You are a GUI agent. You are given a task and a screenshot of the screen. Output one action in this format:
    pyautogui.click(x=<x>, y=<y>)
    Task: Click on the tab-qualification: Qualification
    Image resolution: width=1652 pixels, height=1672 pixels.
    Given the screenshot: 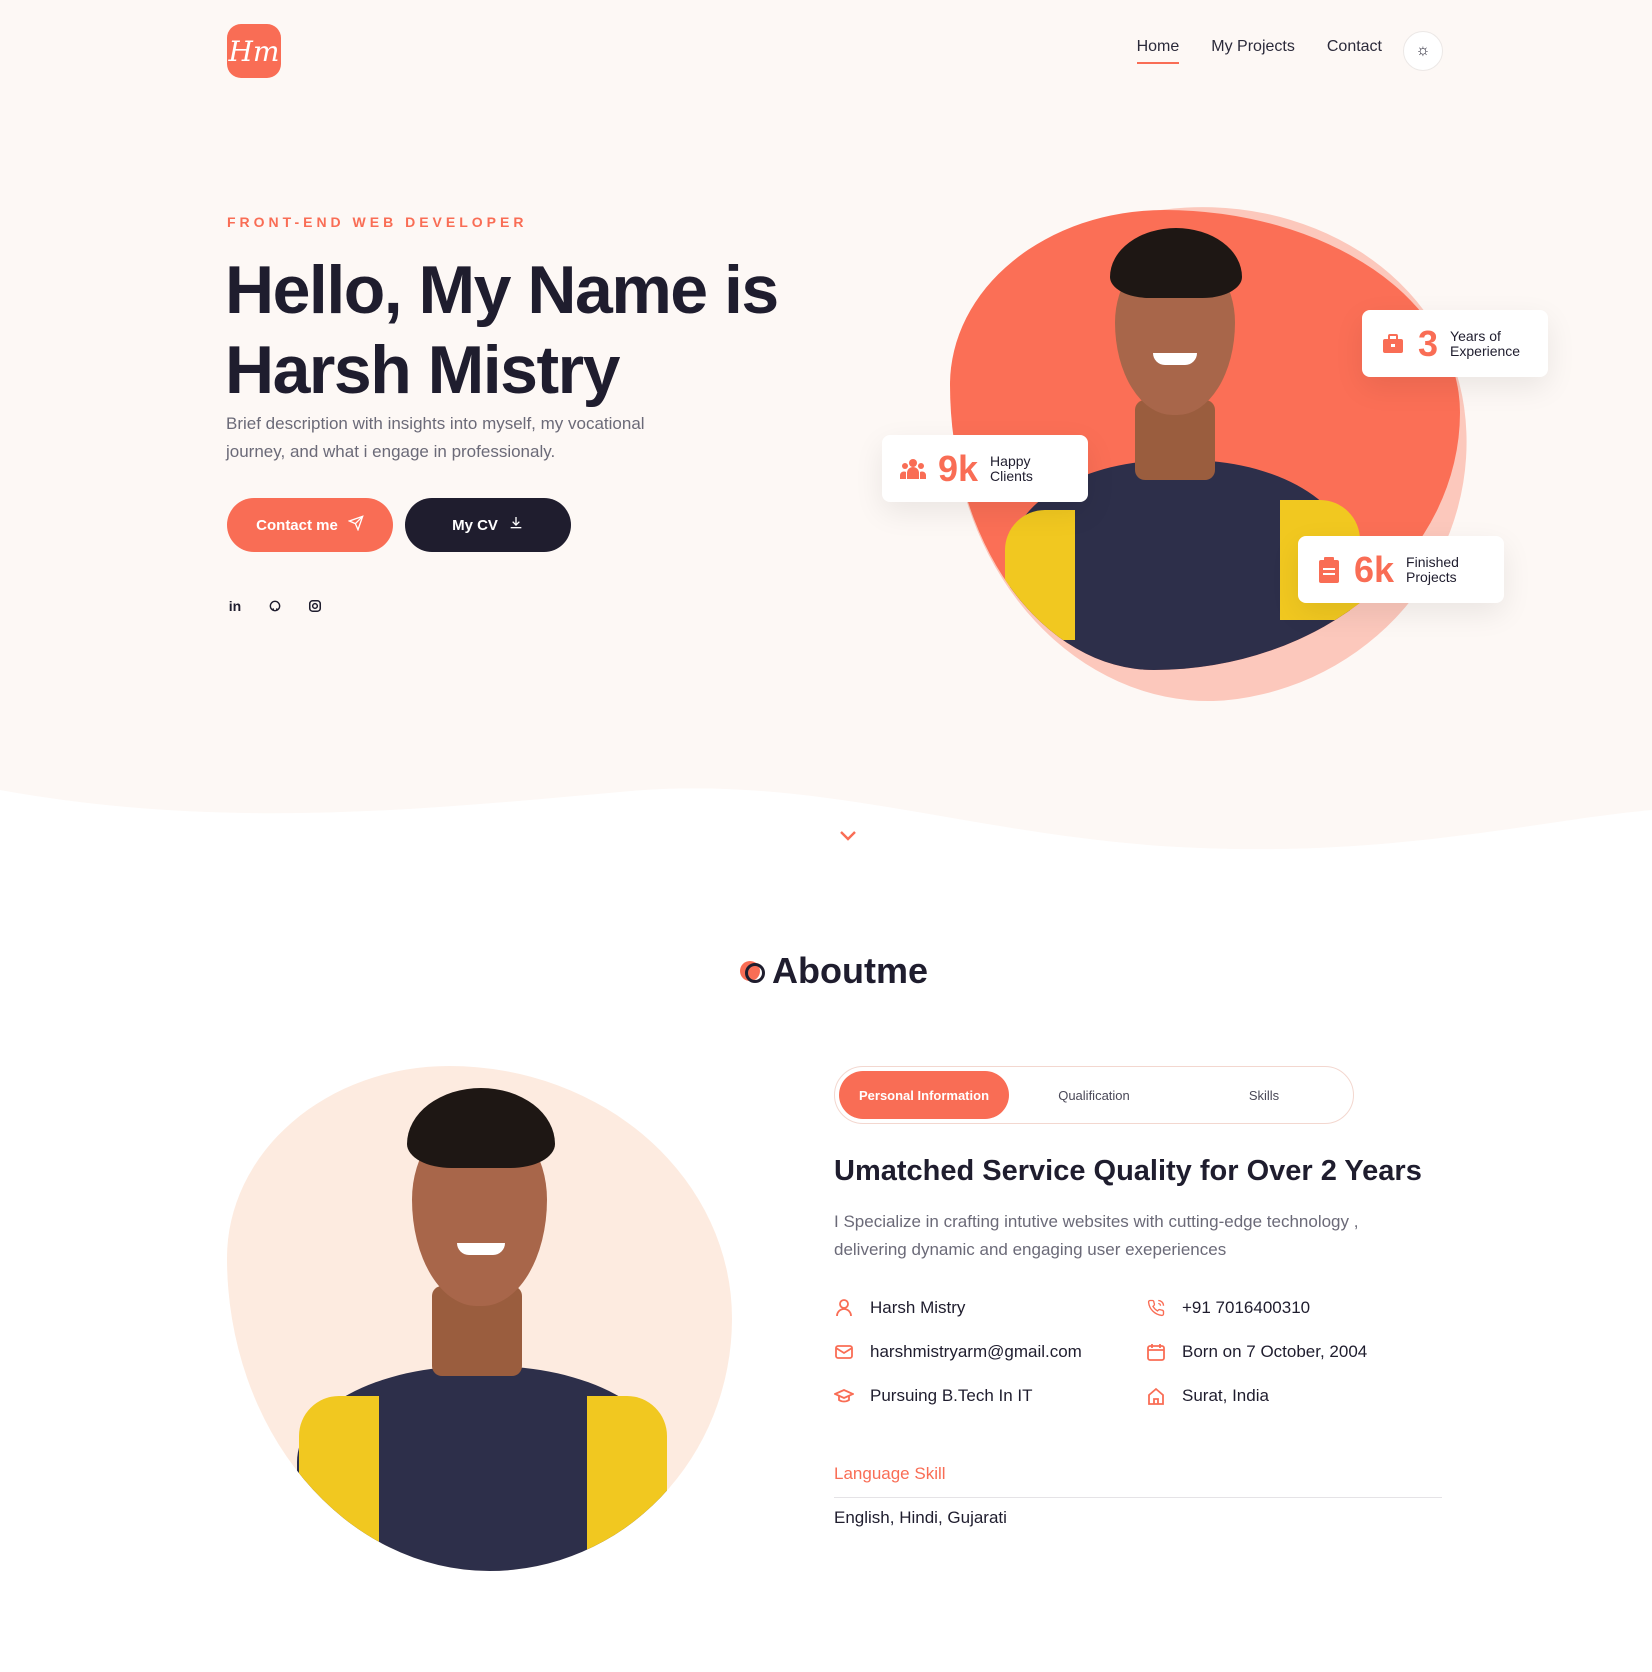 What is the action you would take?
    pyautogui.click(x=1094, y=1095)
    